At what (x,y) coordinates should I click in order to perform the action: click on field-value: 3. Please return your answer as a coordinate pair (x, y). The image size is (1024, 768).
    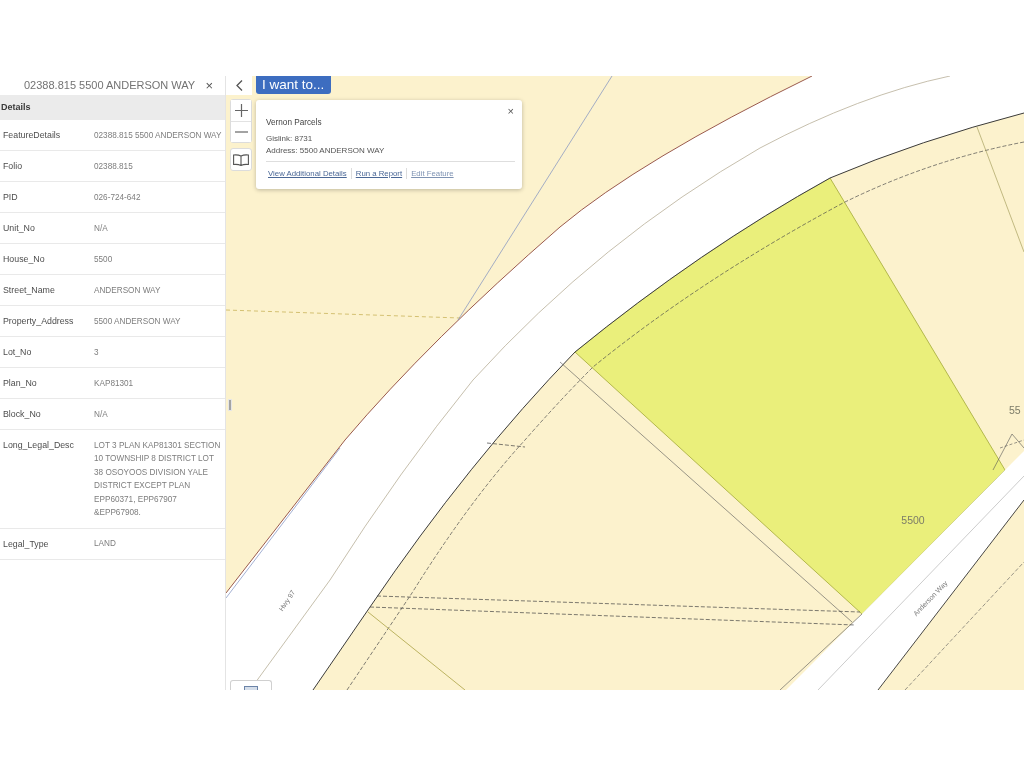
    Looking at the image, I should click on (97, 352).